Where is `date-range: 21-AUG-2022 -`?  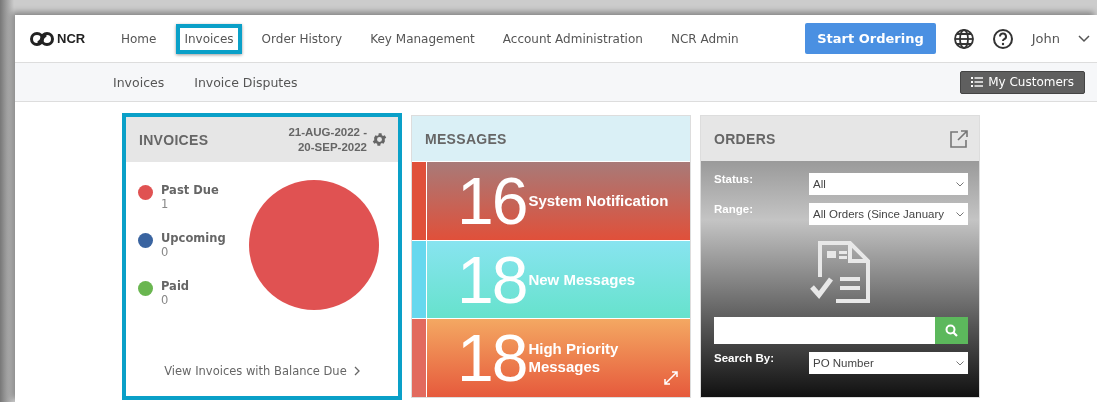 date-range: 21-AUG-2022 - is located at coordinates (327, 132).